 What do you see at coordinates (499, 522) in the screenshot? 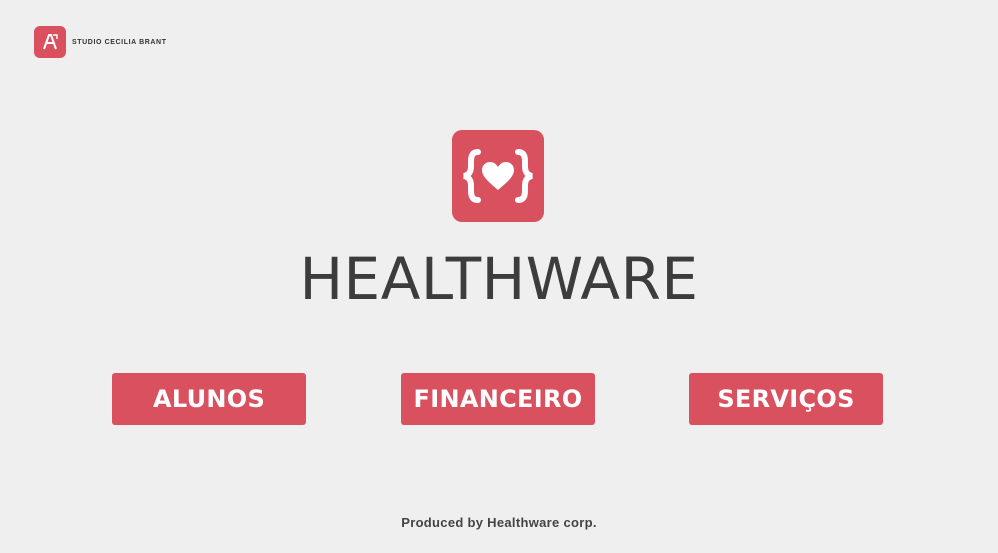
I see `footer-credit: Produced by Healthware corp.` at bounding box center [499, 522].